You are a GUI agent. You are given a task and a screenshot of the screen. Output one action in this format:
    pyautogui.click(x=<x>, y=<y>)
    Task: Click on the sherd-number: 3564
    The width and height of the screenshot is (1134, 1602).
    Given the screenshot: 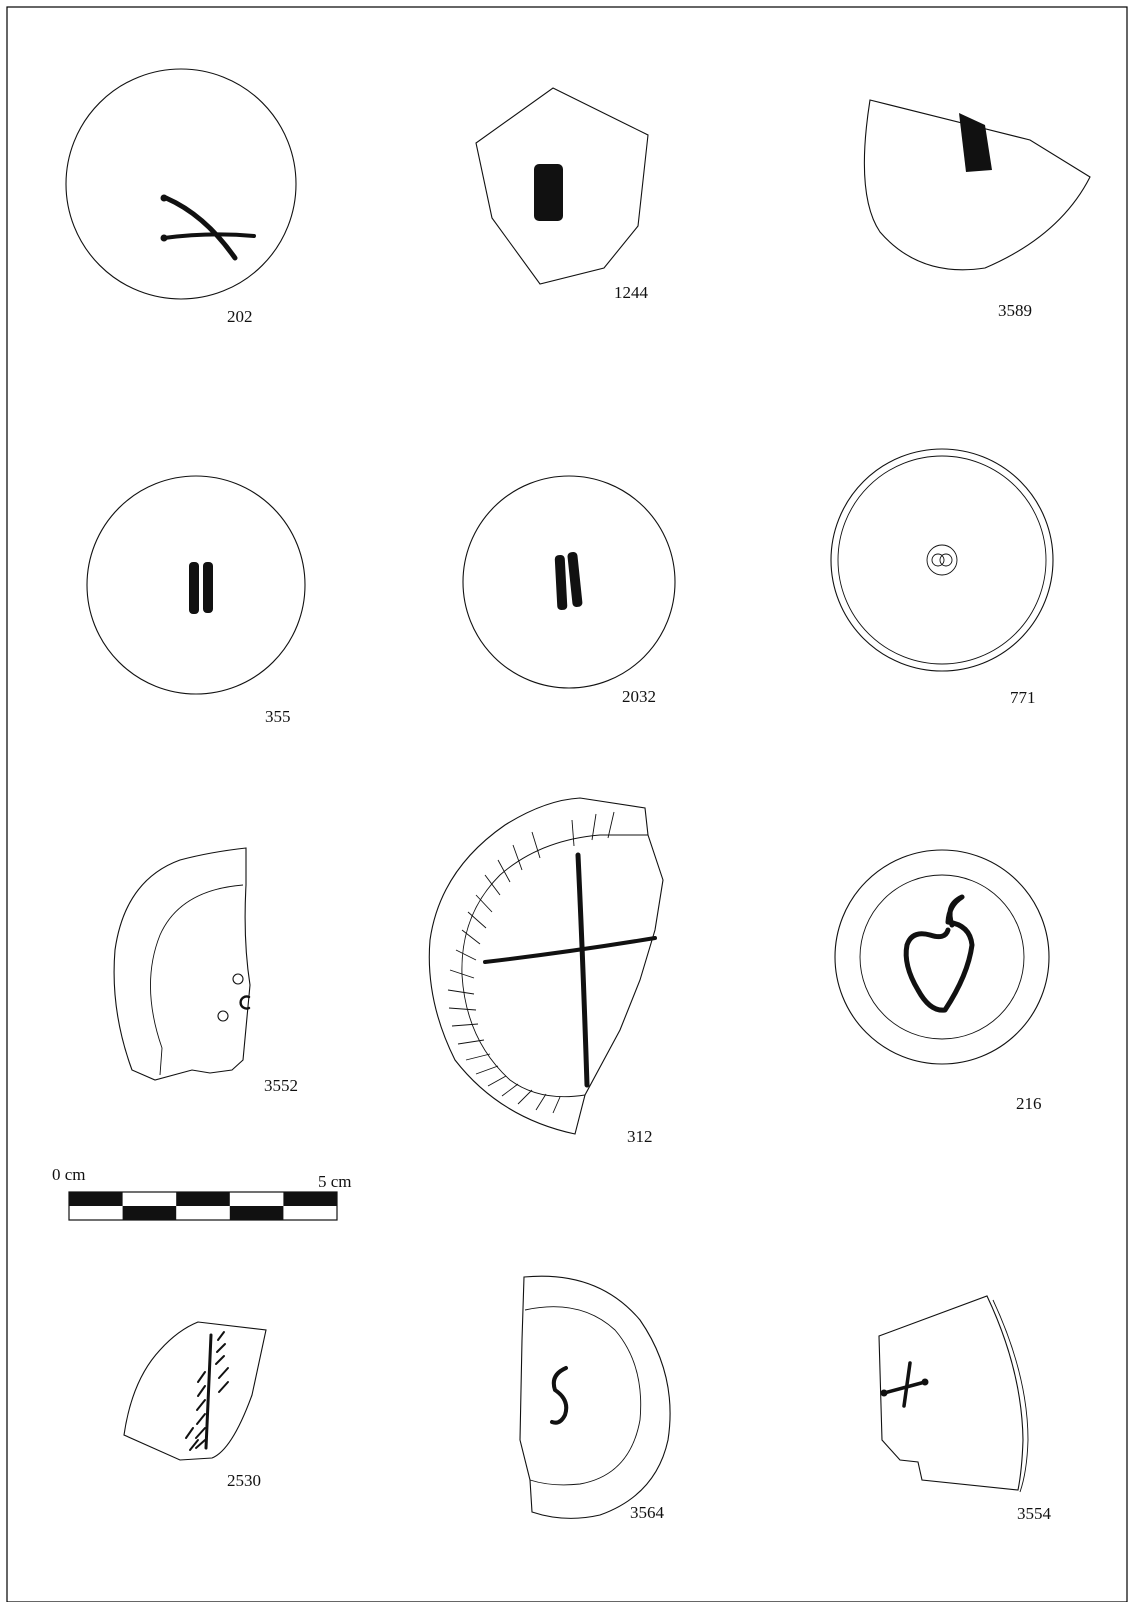 What is the action you would take?
    pyautogui.click(x=647, y=1512)
    